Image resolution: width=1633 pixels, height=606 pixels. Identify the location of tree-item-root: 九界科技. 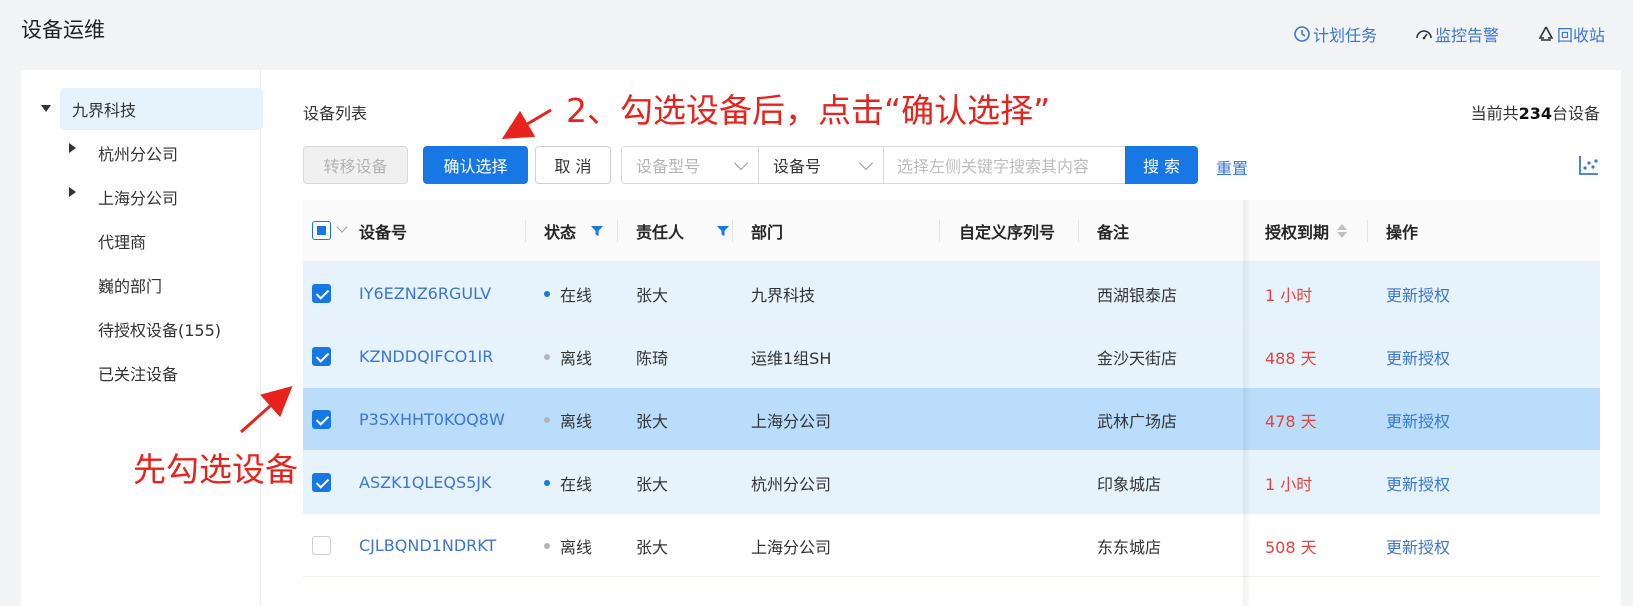
(161, 109).